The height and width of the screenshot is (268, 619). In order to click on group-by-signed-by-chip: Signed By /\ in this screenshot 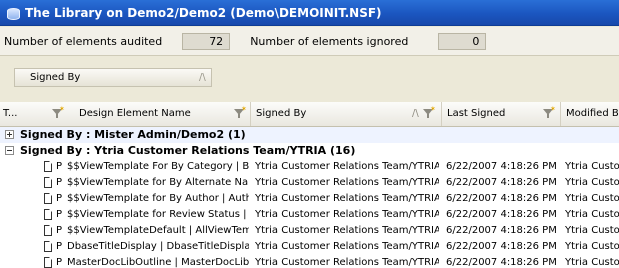, I will do `click(113, 77)`.